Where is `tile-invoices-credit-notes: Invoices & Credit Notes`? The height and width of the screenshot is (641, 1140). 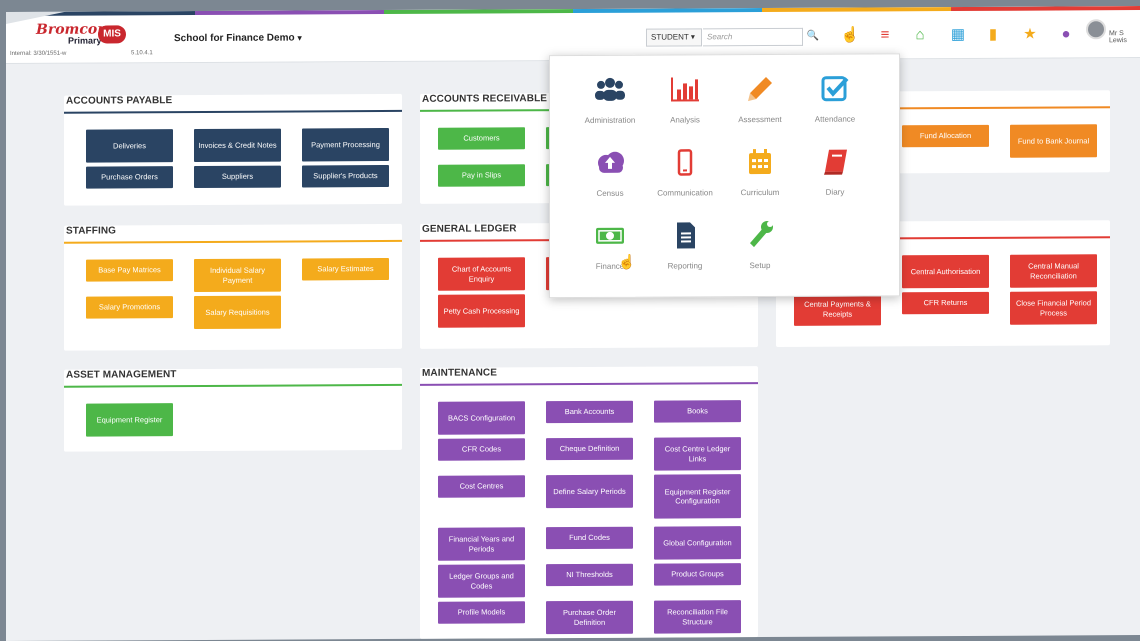 tile-invoices-credit-notes: Invoices & Credit Notes is located at coordinates (237, 145).